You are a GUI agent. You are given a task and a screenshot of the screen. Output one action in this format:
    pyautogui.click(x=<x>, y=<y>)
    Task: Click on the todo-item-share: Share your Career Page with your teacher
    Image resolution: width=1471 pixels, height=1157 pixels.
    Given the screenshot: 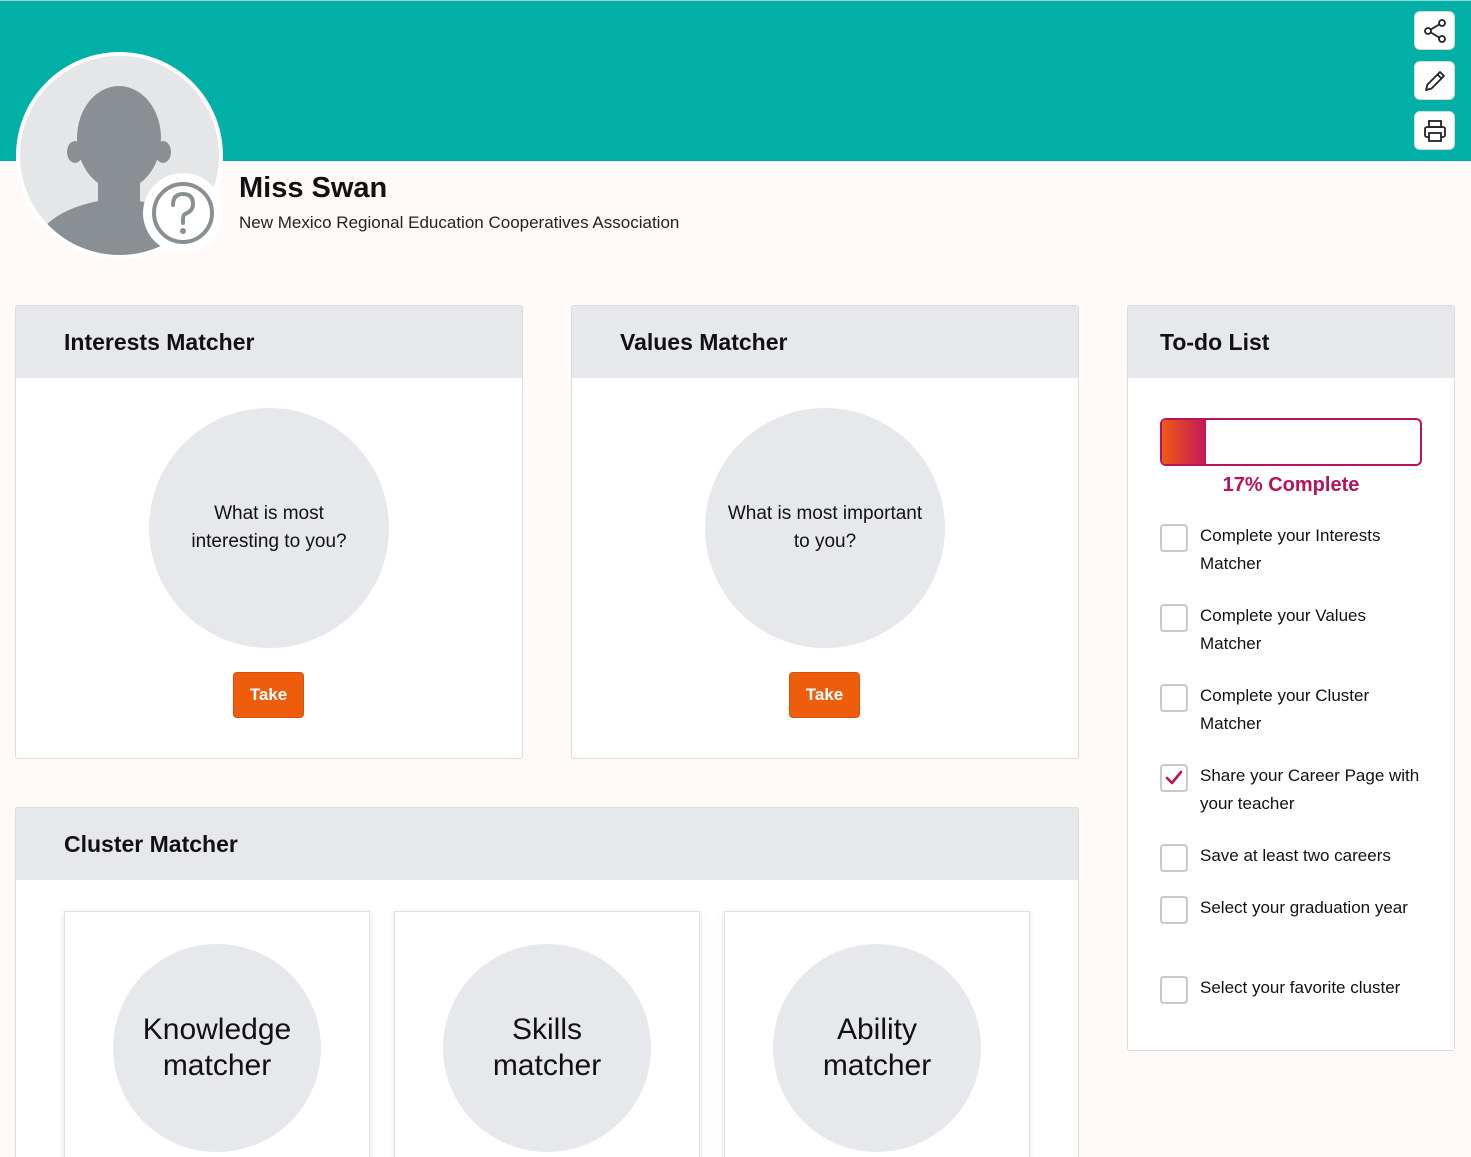 What is the action you would take?
    pyautogui.click(x=1295, y=790)
    